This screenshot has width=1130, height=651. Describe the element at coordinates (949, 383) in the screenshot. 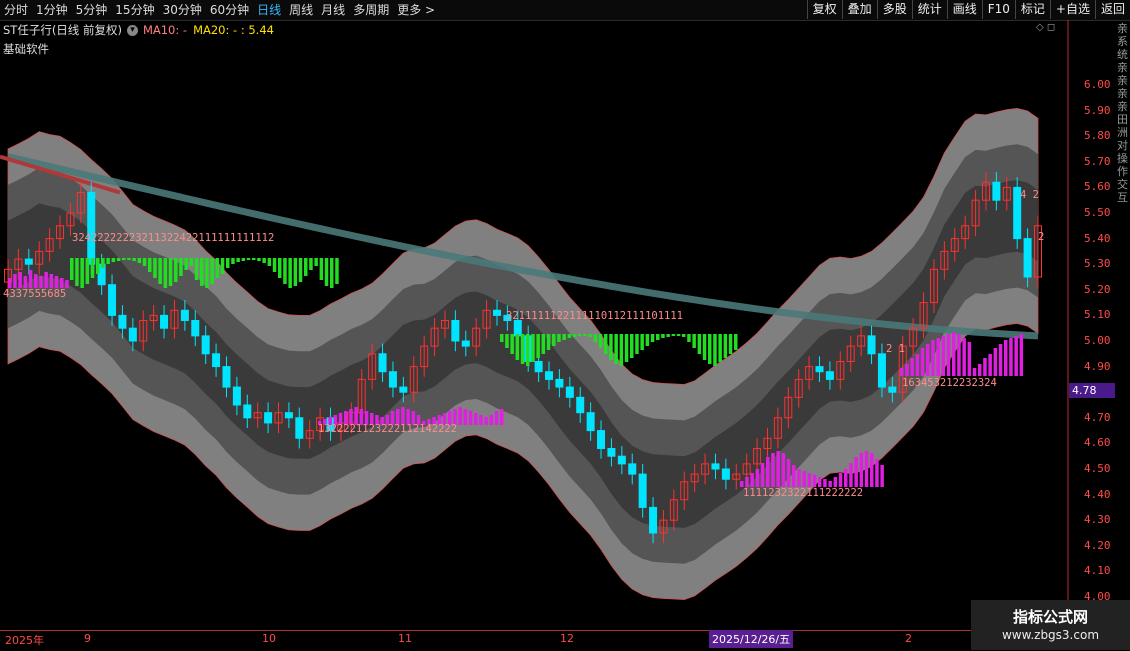

I see `counter-label: 163453212232324` at that location.